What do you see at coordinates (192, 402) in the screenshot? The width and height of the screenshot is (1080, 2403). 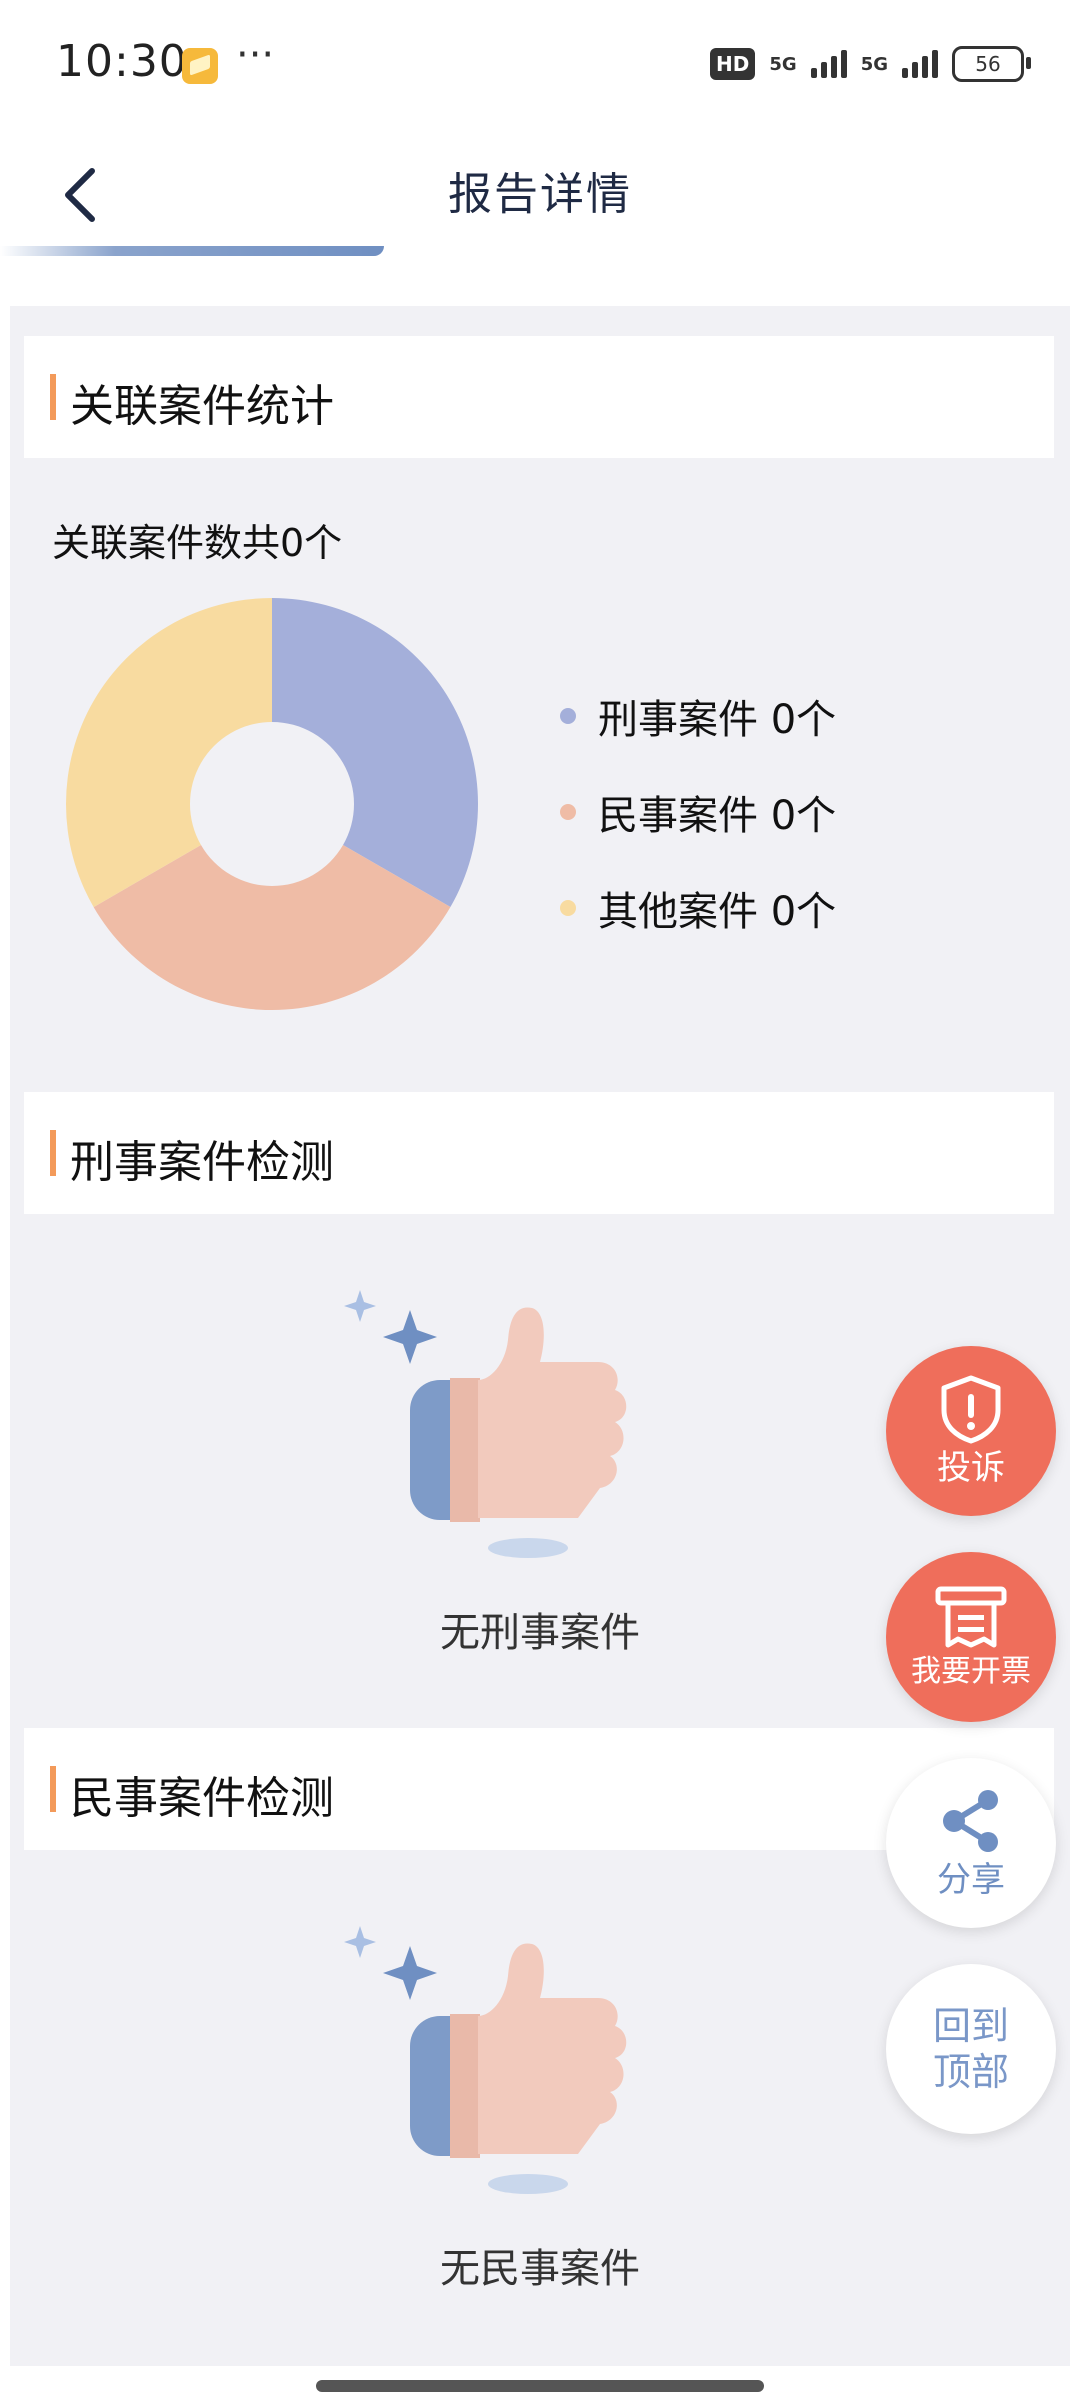 I see `section-title: 关联案件统计` at bounding box center [192, 402].